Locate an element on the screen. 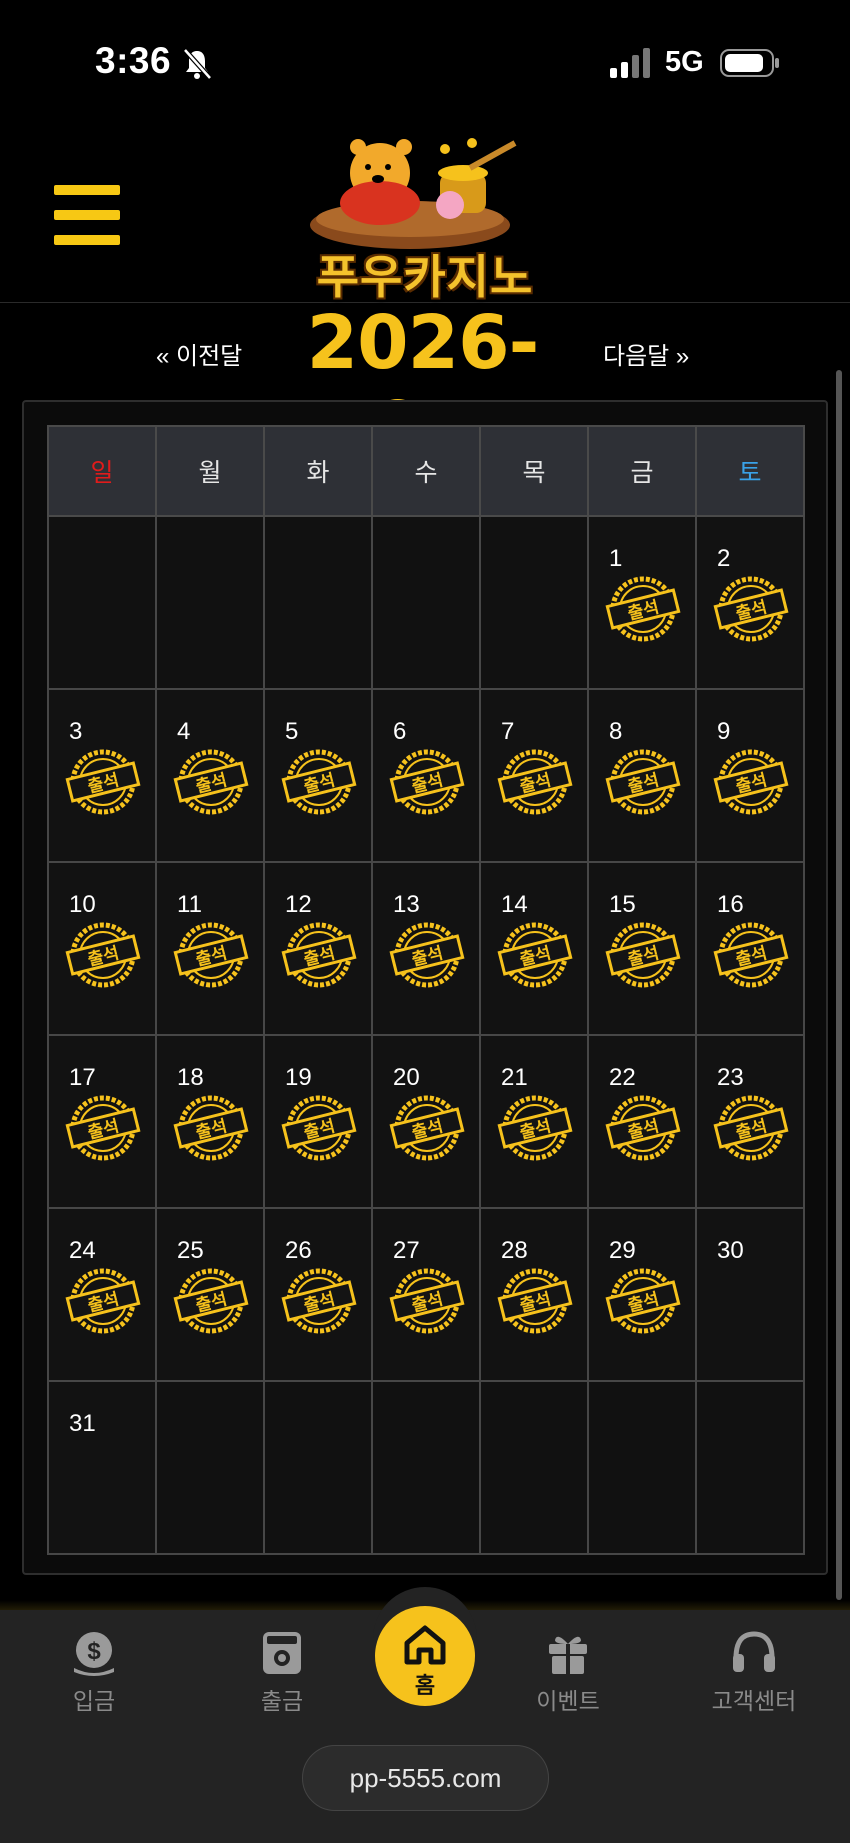 The image size is (850, 1843). day-number: 19 is located at coordinates (298, 1077).